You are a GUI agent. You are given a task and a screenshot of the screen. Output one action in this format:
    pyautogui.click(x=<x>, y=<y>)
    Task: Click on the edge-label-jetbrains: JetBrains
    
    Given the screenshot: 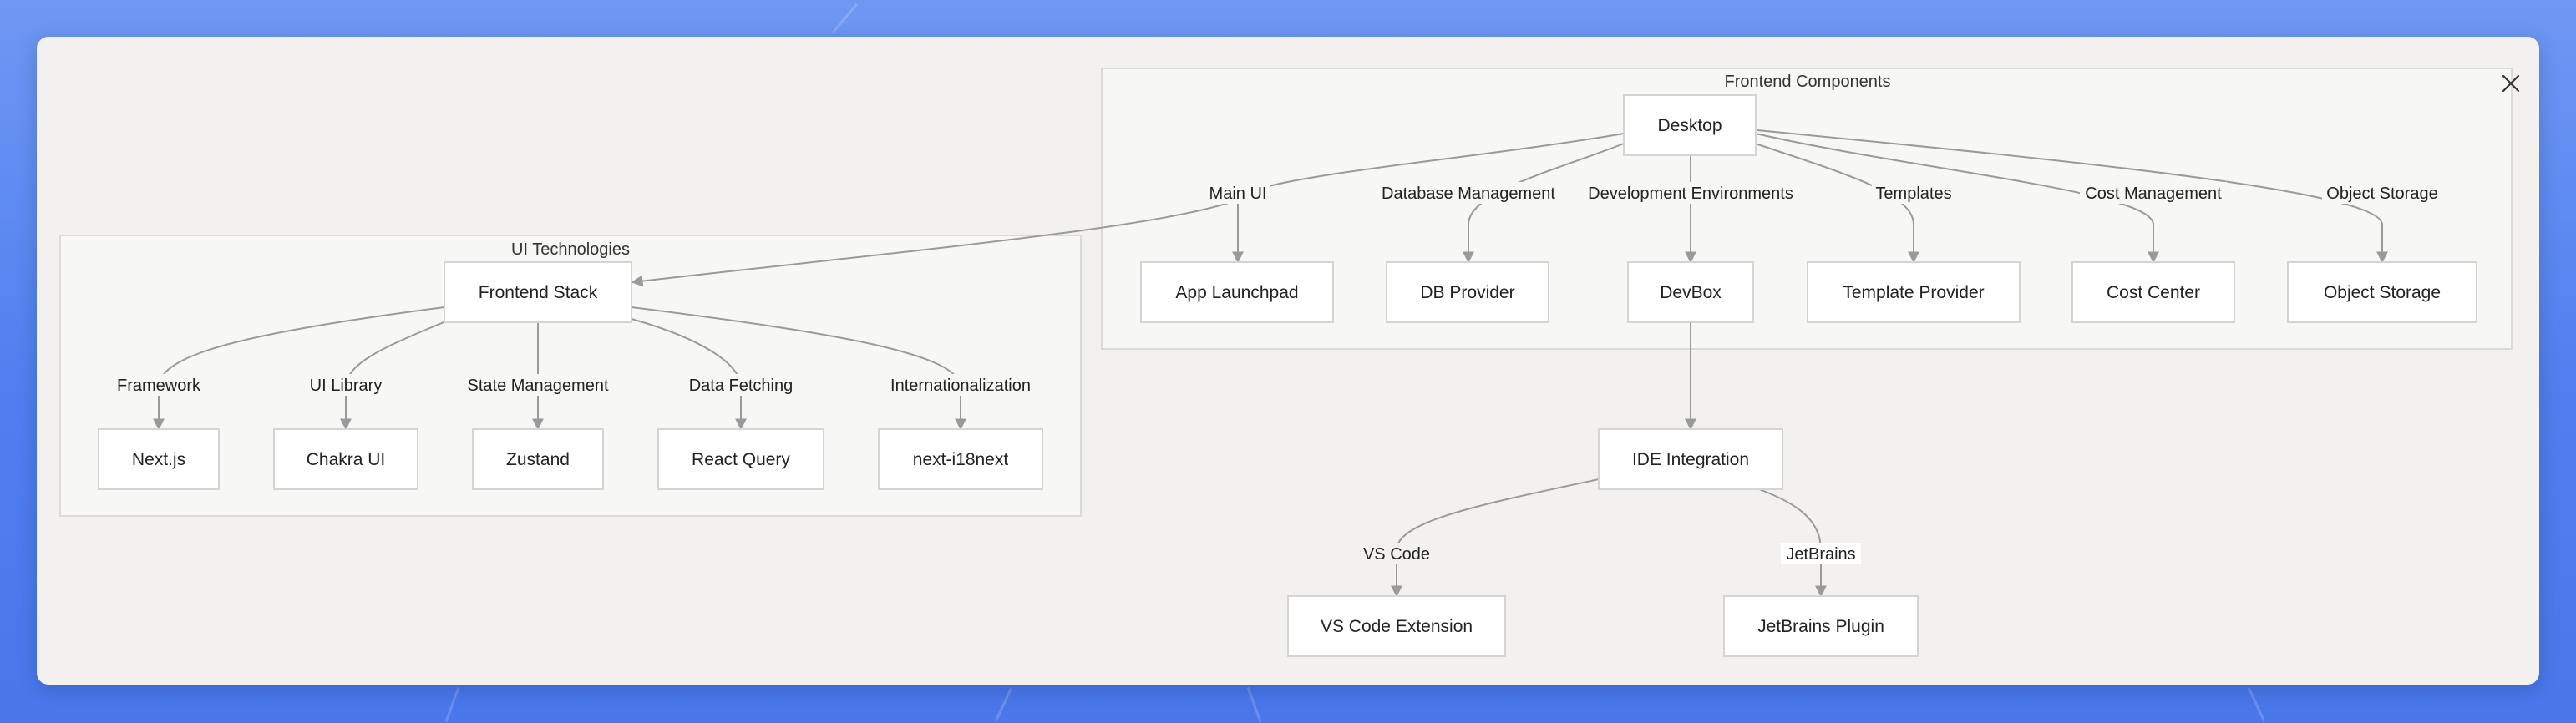 What is the action you would take?
    pyautogui.click(x=1820, y=554)
    